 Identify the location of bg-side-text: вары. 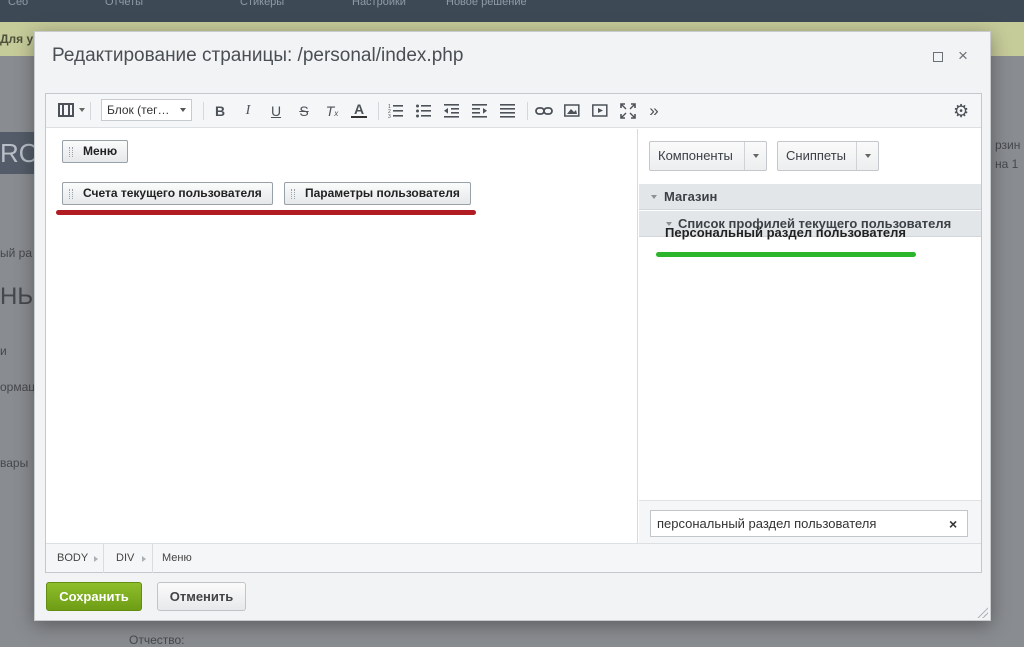
(14, 463).